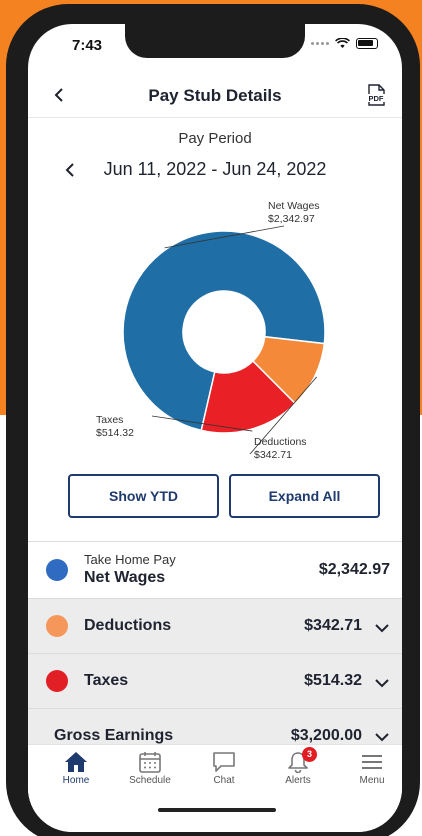 The image size is (422, 836). I want to click on chart-value-taxes: $514.32, so click(115, 433).